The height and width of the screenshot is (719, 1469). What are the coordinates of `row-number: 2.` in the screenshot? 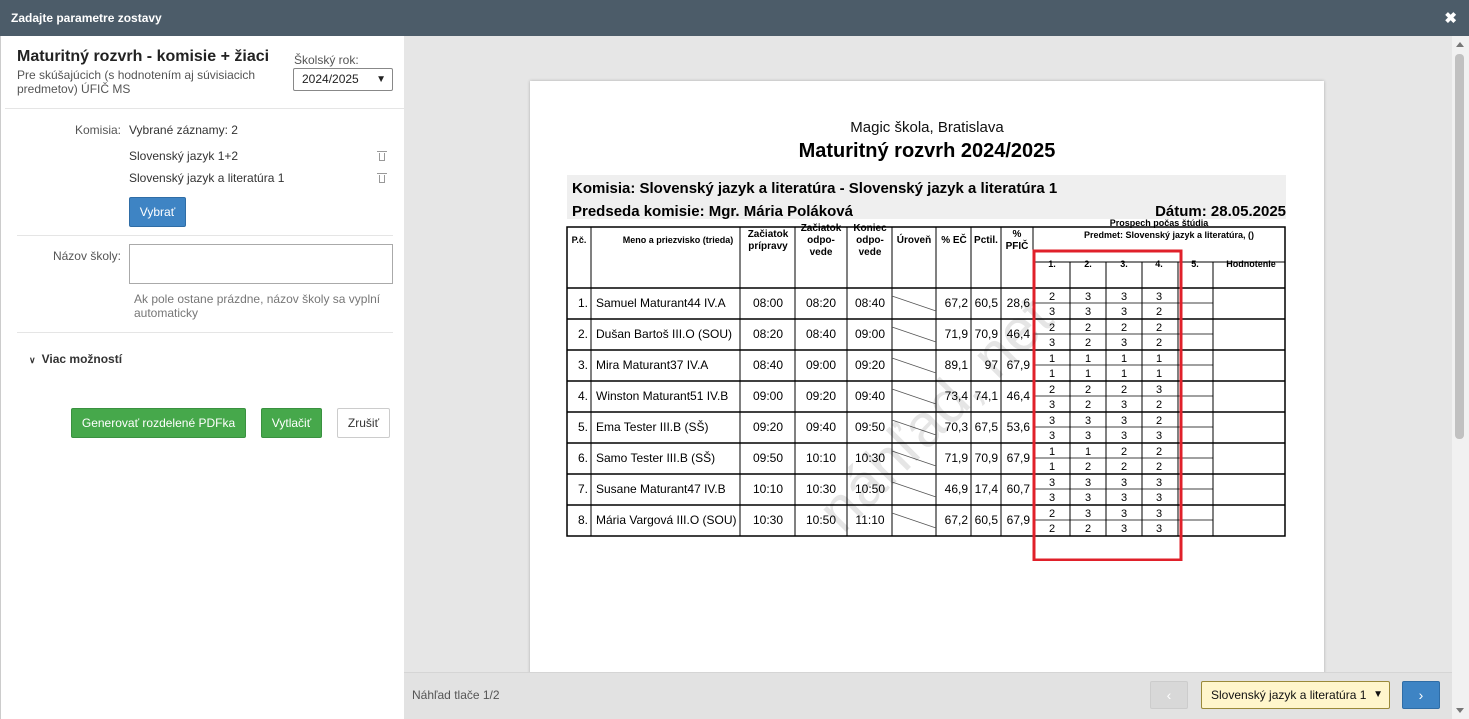 It's located at (583, 334).